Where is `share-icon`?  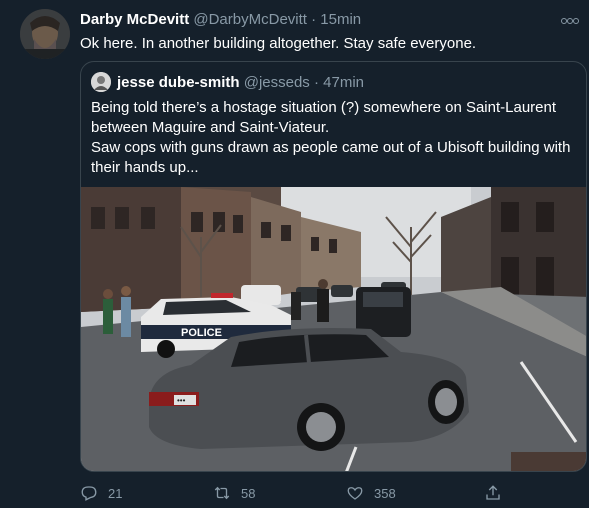 share-icon is located at coordinates (493, 492).